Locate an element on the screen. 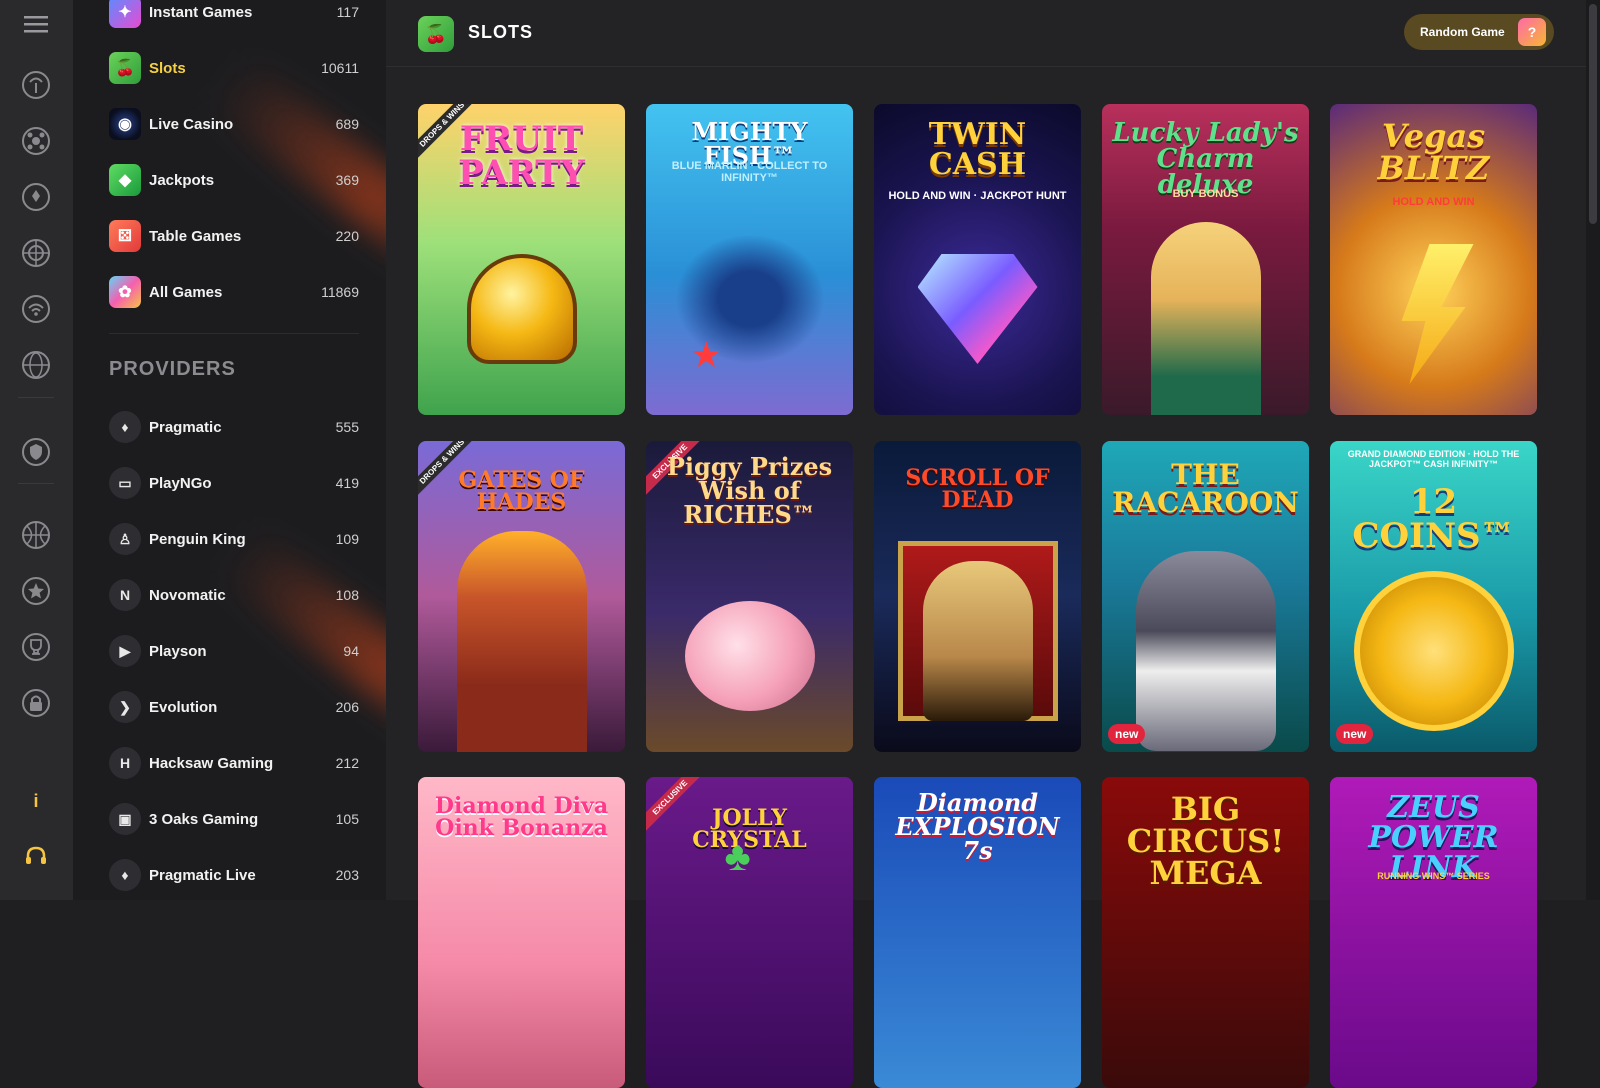 This screenshot has width=1600, height=1088. game-title: SCROLL OF DEAD is located at coordinates (977, 489).